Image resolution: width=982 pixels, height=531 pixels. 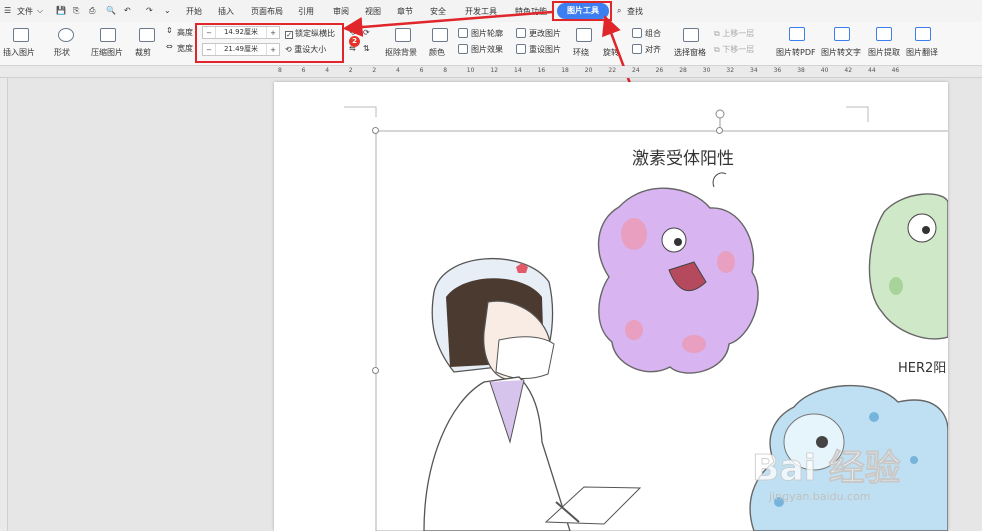 What do you see at coordinates (470, 70) in the screenshot?
I see `ruler-tick-label: 10` at bounding box center [470, 70].